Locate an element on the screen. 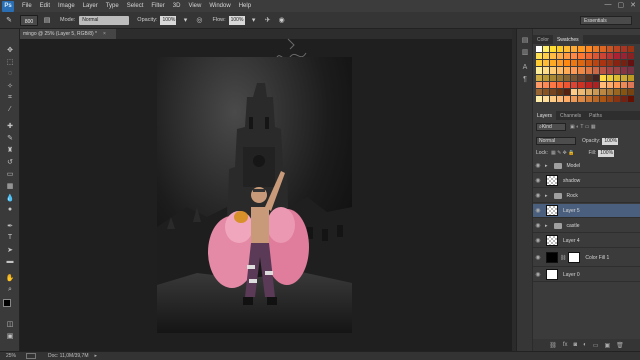 The image size is (640, 360). eraser-tool-icon: ▭ is located at coordinates (10, 173).